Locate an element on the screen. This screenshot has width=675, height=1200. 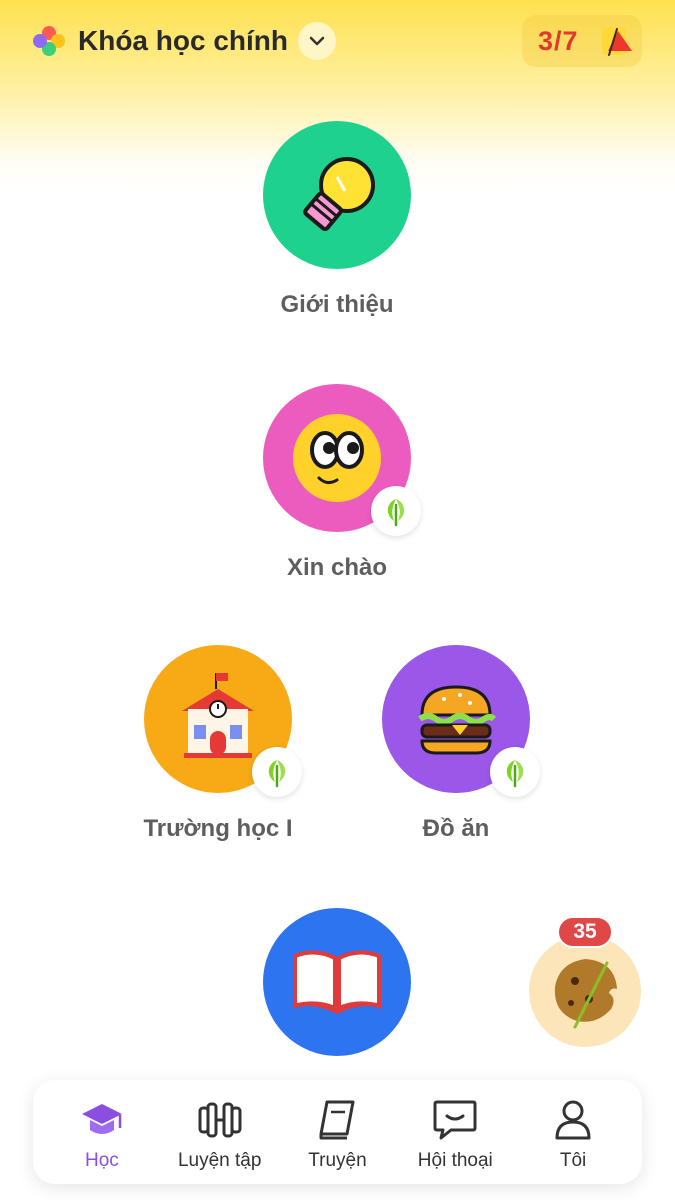
lightbulb-icon is located at coordinates (339, 194).